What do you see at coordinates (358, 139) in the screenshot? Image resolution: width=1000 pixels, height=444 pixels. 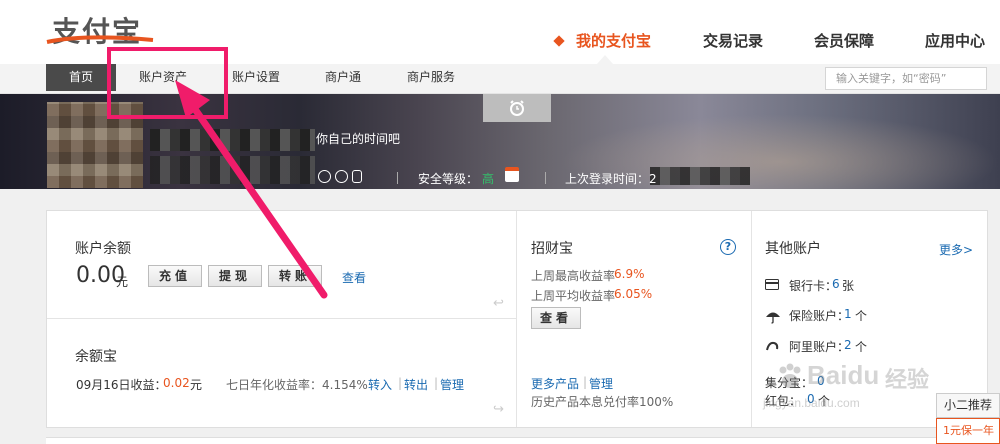 I see `banner-tagline: 你自己的时间吧` at bounding box center [358, 139].